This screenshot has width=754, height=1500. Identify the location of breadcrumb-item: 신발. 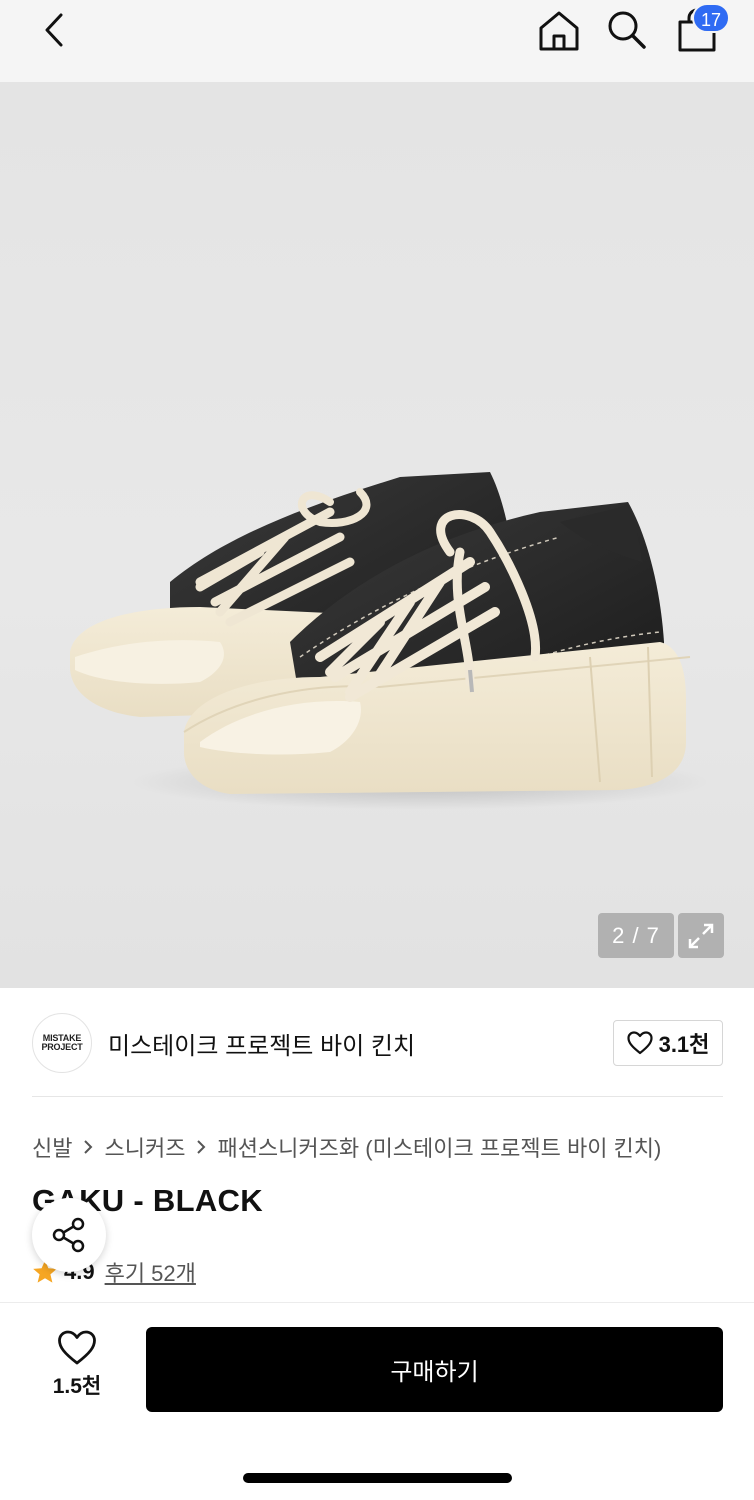
(52, 1147).